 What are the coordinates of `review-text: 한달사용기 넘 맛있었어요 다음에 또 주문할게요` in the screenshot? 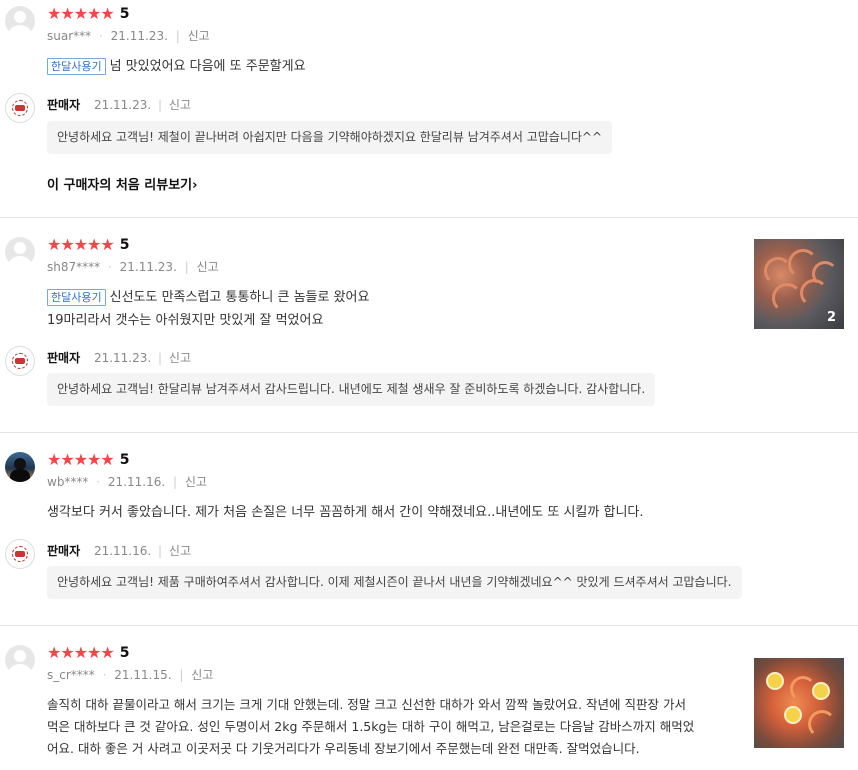 It's located at (176, 66).